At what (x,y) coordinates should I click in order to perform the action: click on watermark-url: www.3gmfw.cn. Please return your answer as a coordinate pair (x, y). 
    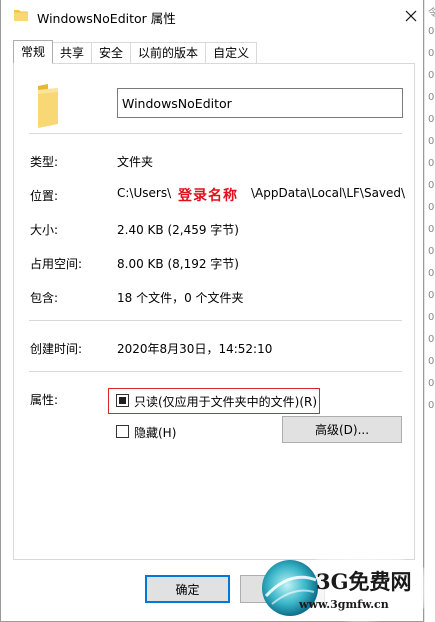
    Looking at the image, I should click on (344, 604).